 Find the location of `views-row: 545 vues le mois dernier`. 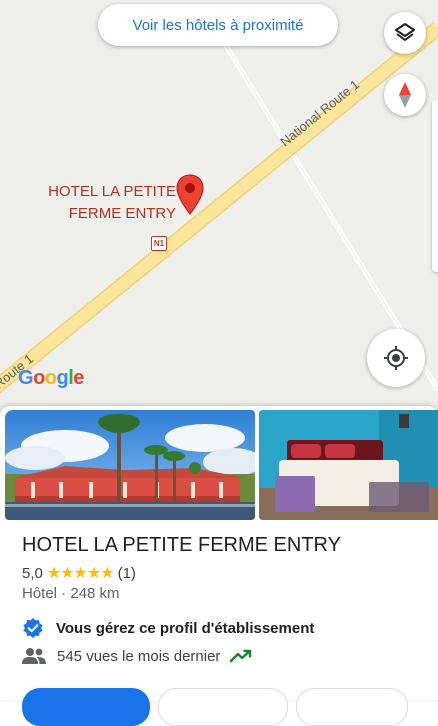

views-row: 545 vues le mois dernier is located at coordinates (137, 656).